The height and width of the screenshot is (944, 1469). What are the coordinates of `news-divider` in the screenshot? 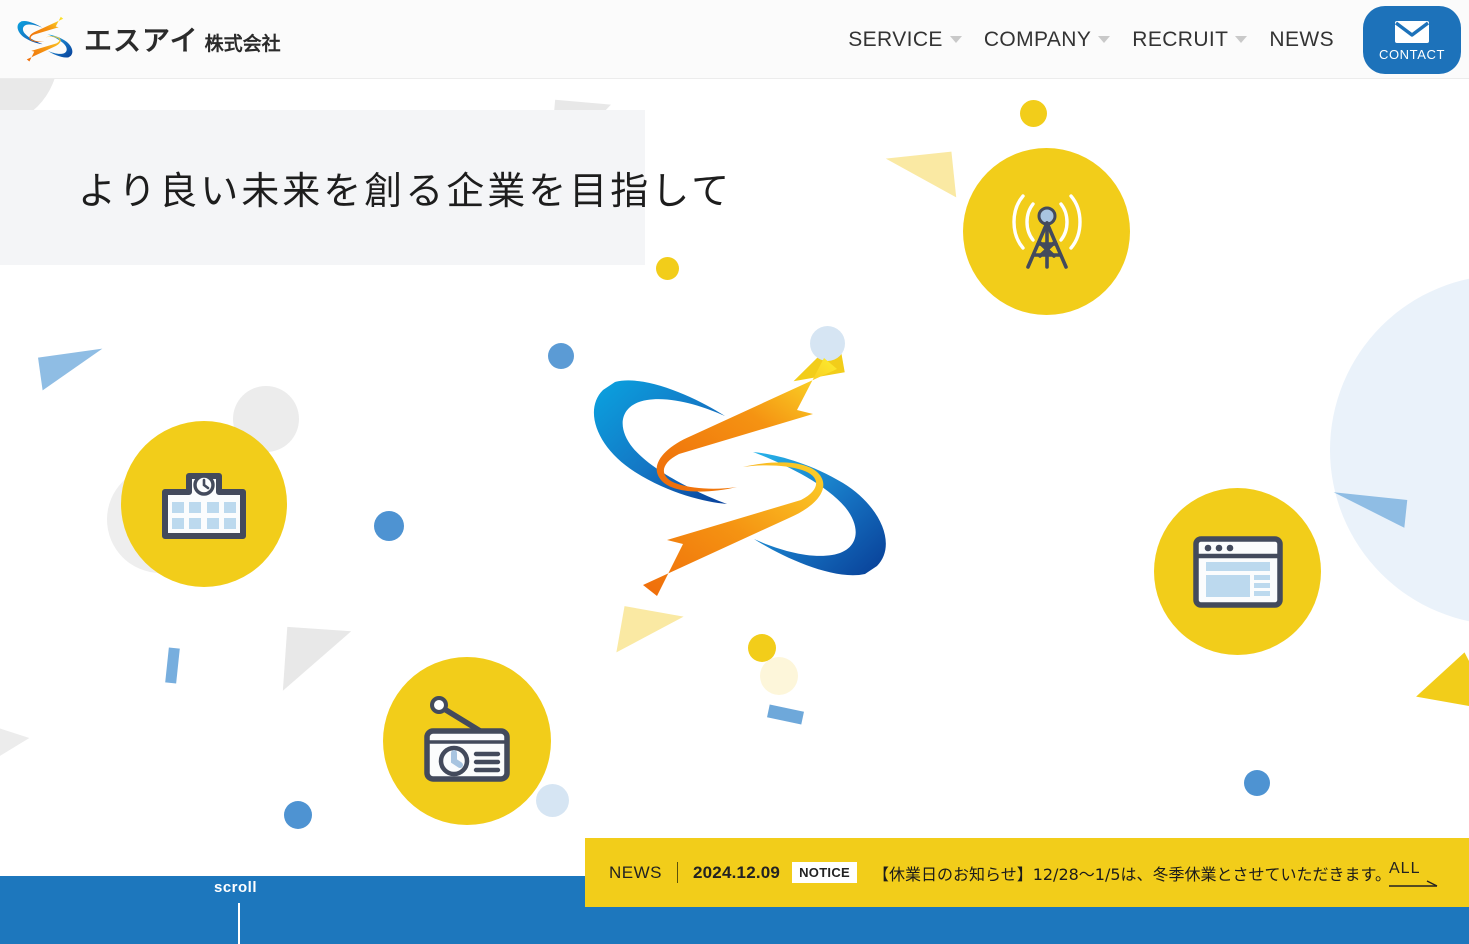 It's located at (677, 872).